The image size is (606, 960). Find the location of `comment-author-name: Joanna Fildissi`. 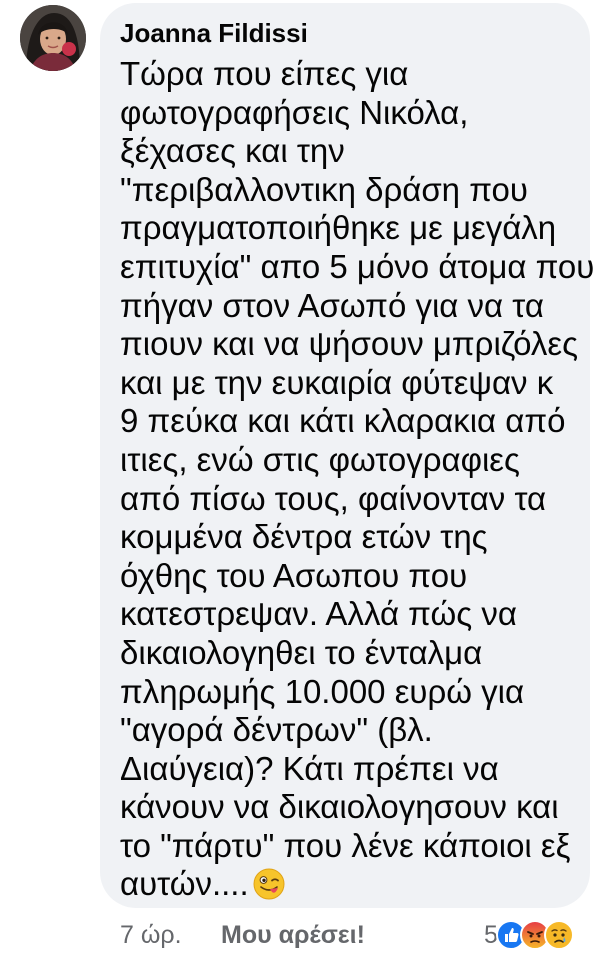

comment-author-name: Joanna Fildissi is located at coordinates (348, 33).